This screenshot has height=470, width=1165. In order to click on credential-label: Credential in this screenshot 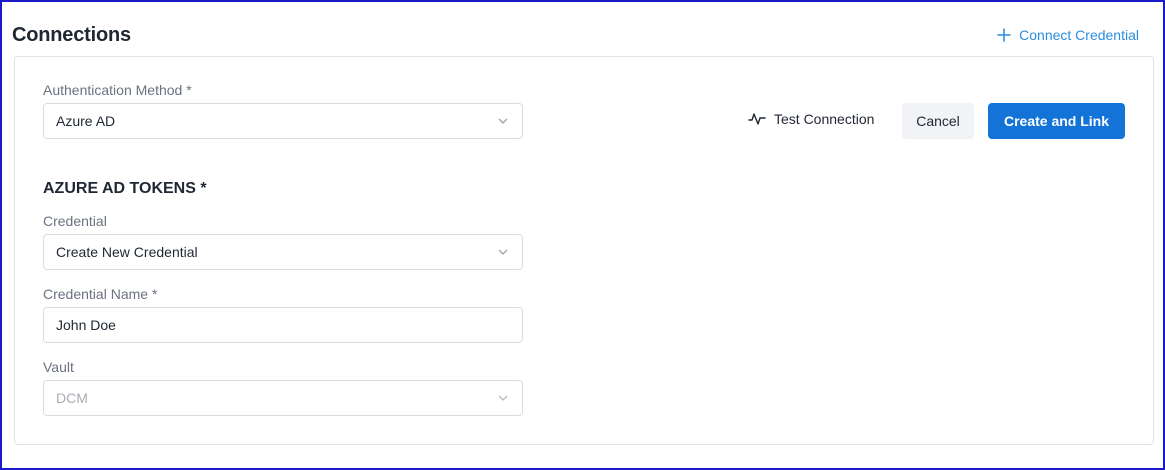, I will do `click(75, 221)`.